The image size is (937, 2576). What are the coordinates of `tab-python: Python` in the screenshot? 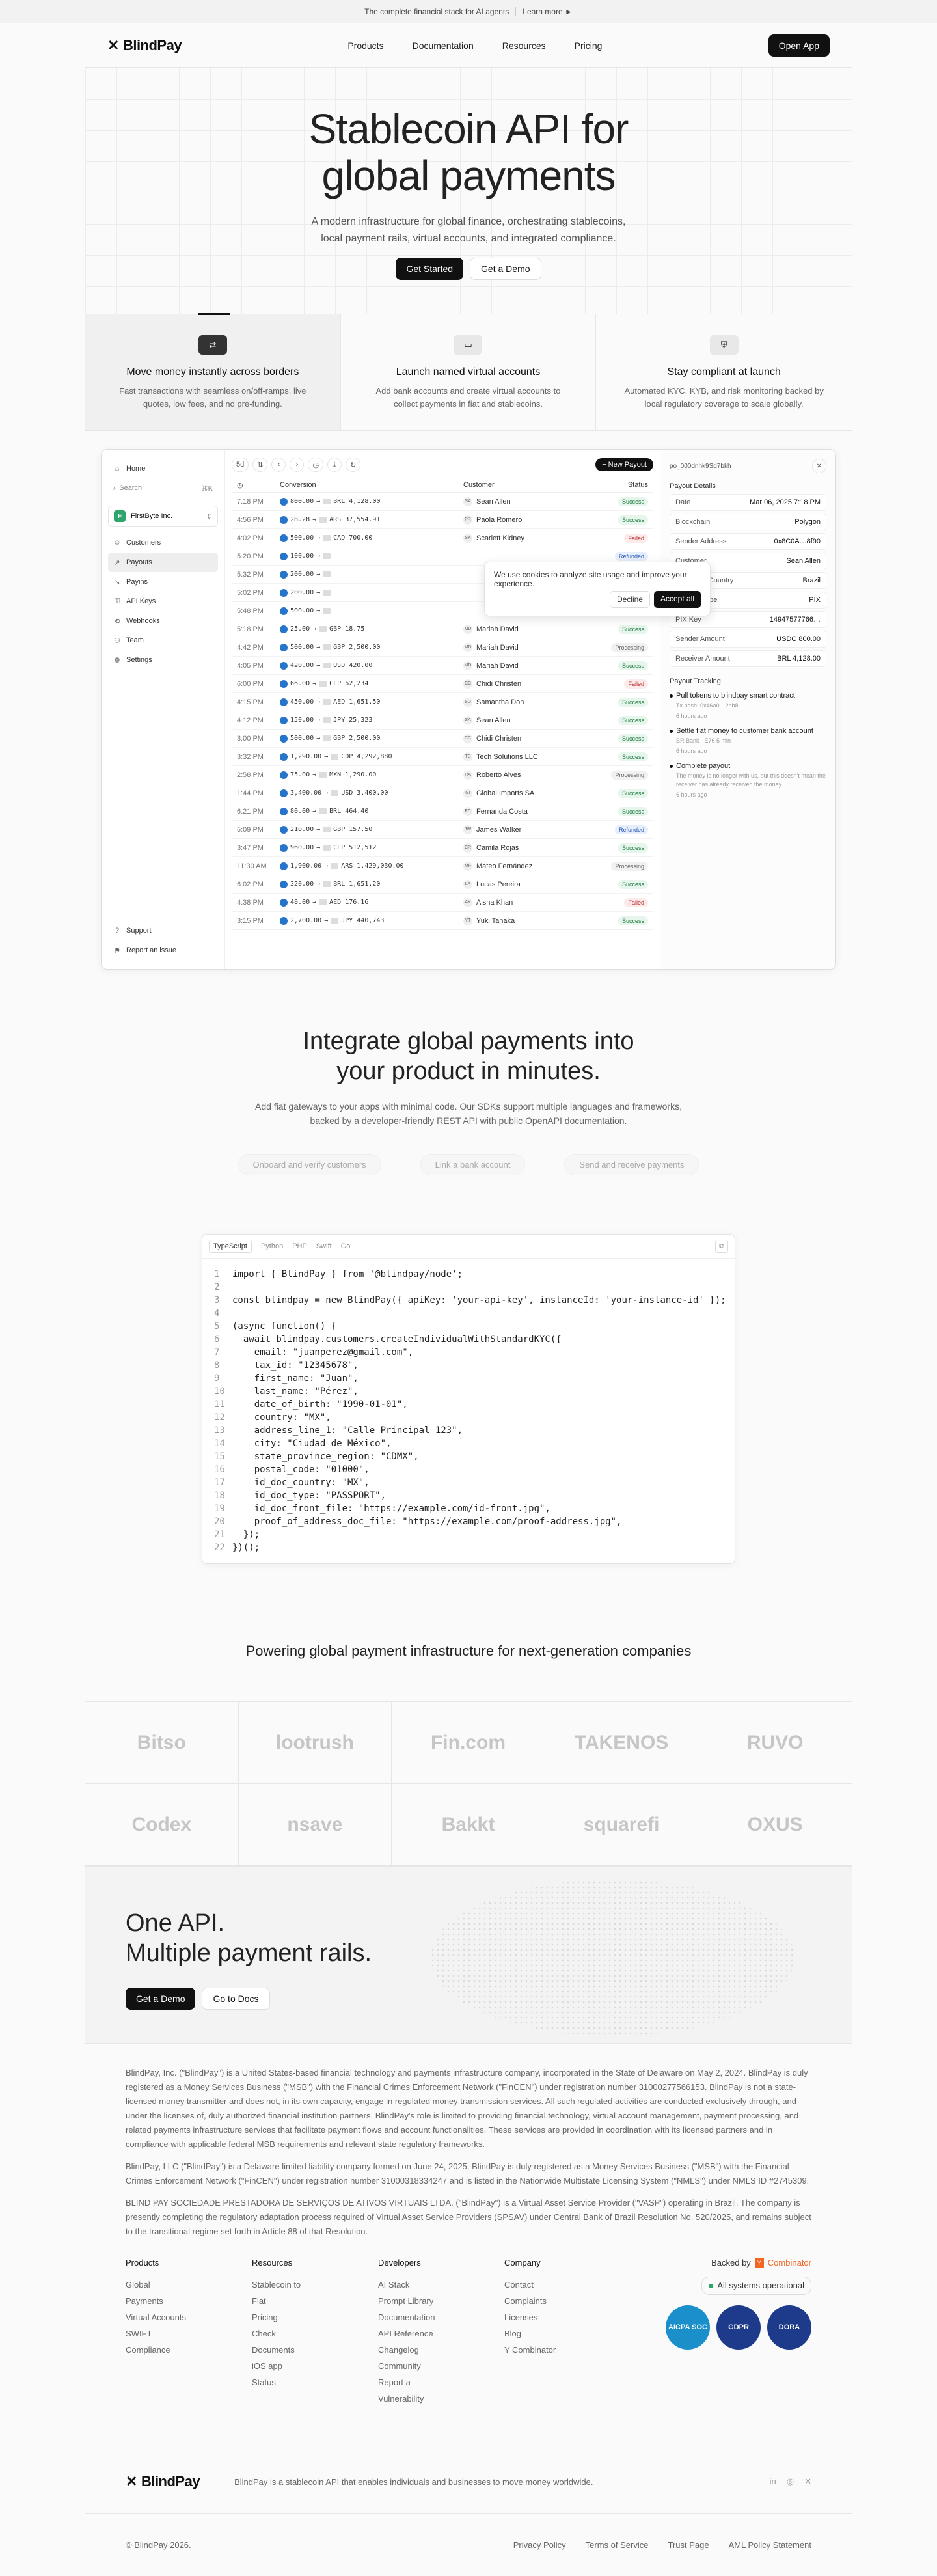 It's located at (272, 1246).